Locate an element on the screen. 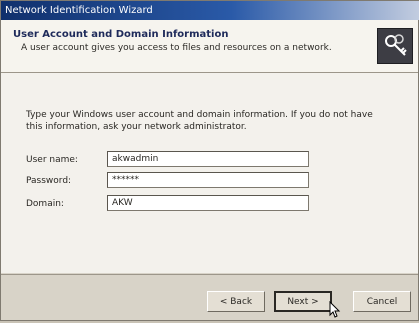 The height and width of the screenshot is (323, 419). footer-divider is located at coordinates (209, 274).